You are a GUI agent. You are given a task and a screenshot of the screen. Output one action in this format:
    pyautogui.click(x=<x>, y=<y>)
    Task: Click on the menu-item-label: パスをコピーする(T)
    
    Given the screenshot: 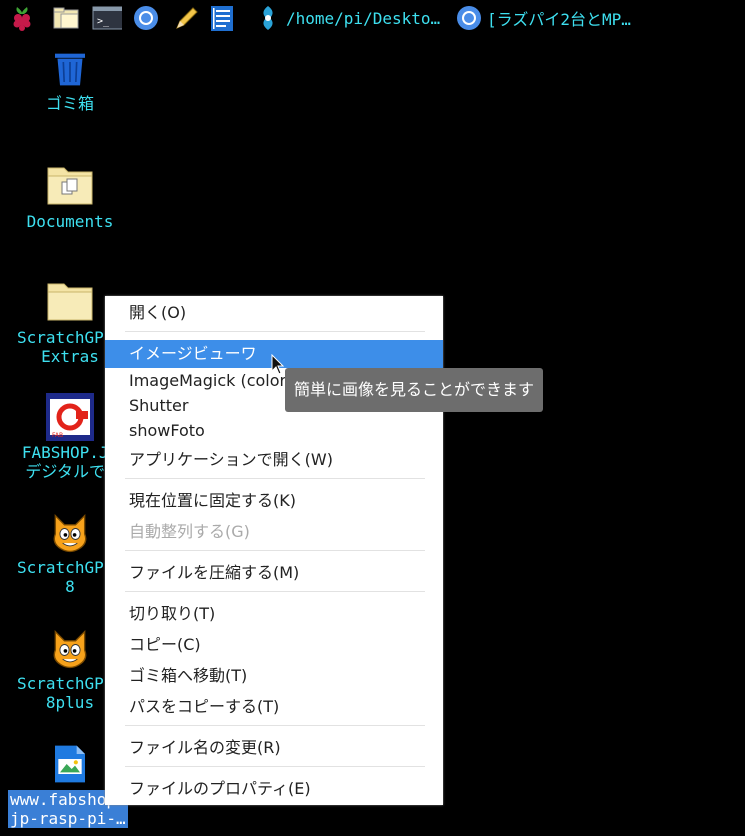 What is the action you would take?
    pyautogui.click(x=204, y=706)
    